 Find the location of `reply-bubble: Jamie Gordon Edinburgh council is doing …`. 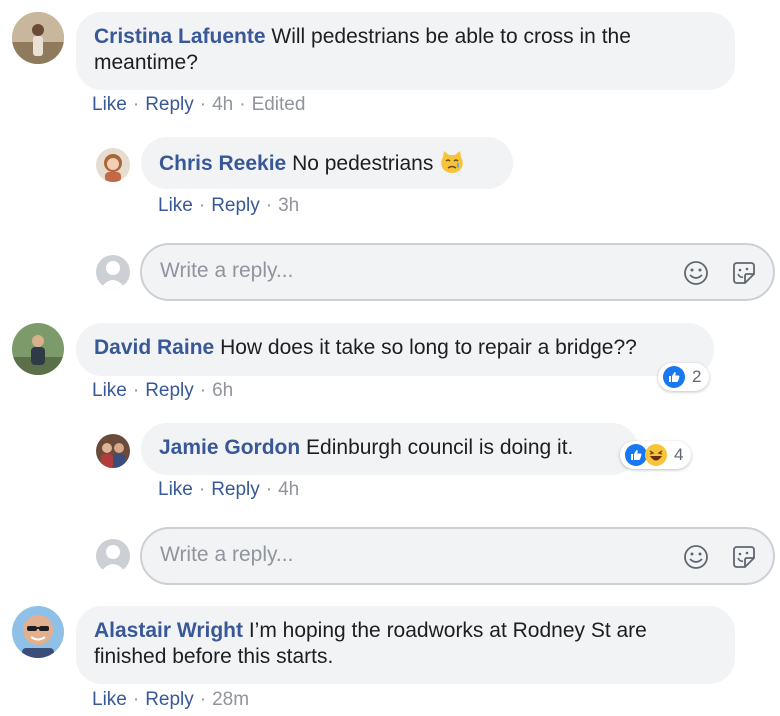

reply-bubble: Jamie Gordon Edinburgh council is doing … is located at coordinates (389, 449).